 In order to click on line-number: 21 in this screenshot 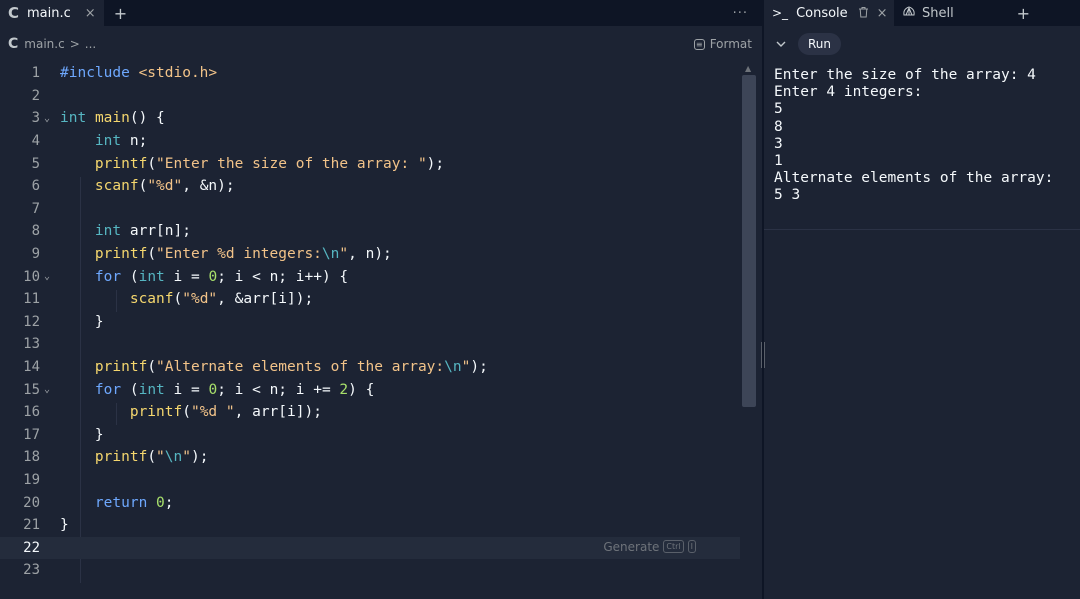, I will do `click(31, 525)`.